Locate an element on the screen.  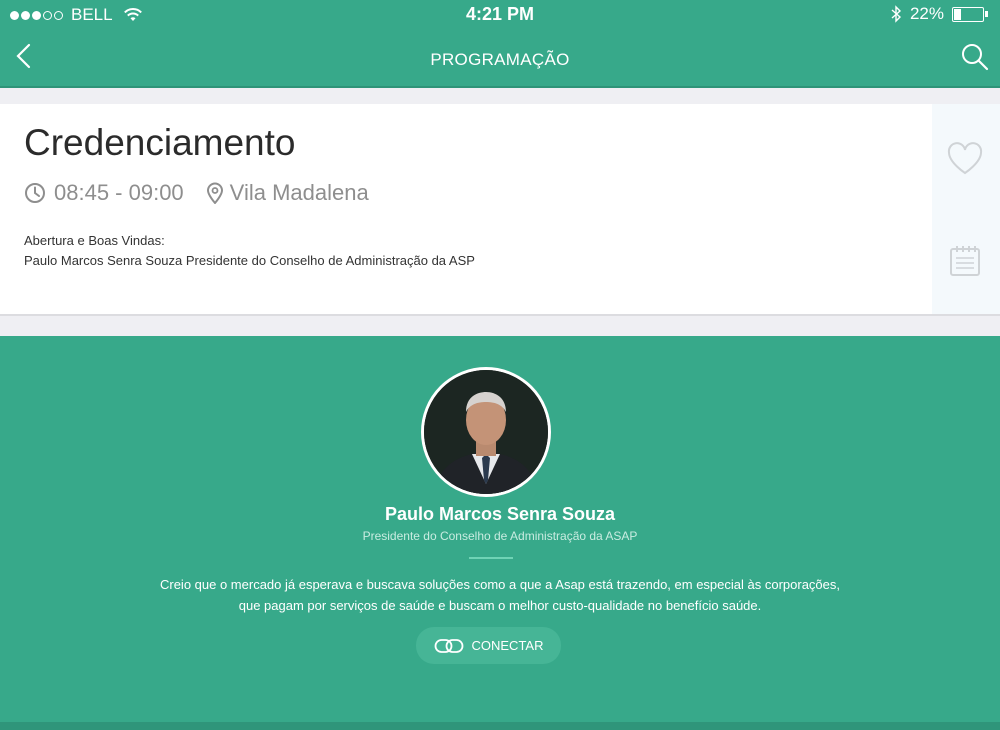
navigation-bar: PROGRAMAÇÃO is located at coordinates (500, 59).